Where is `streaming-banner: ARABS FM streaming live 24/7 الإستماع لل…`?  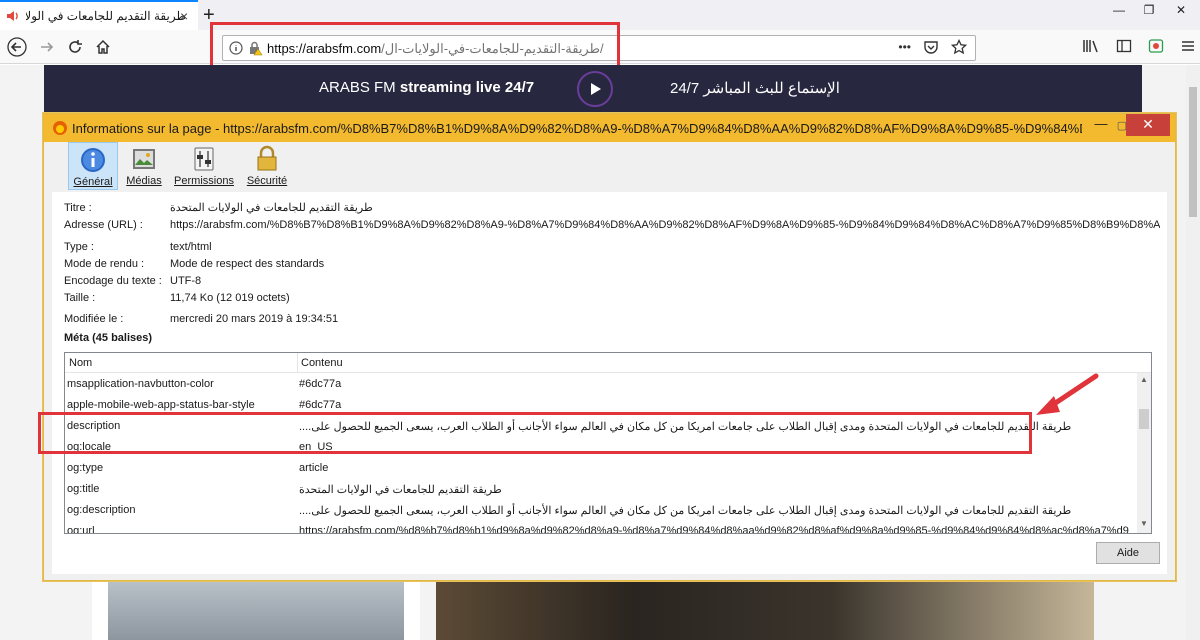 streaming-banner: ARABS FM streaming live 24/7 الإستماع لل… is located at coordinates (593, 89).